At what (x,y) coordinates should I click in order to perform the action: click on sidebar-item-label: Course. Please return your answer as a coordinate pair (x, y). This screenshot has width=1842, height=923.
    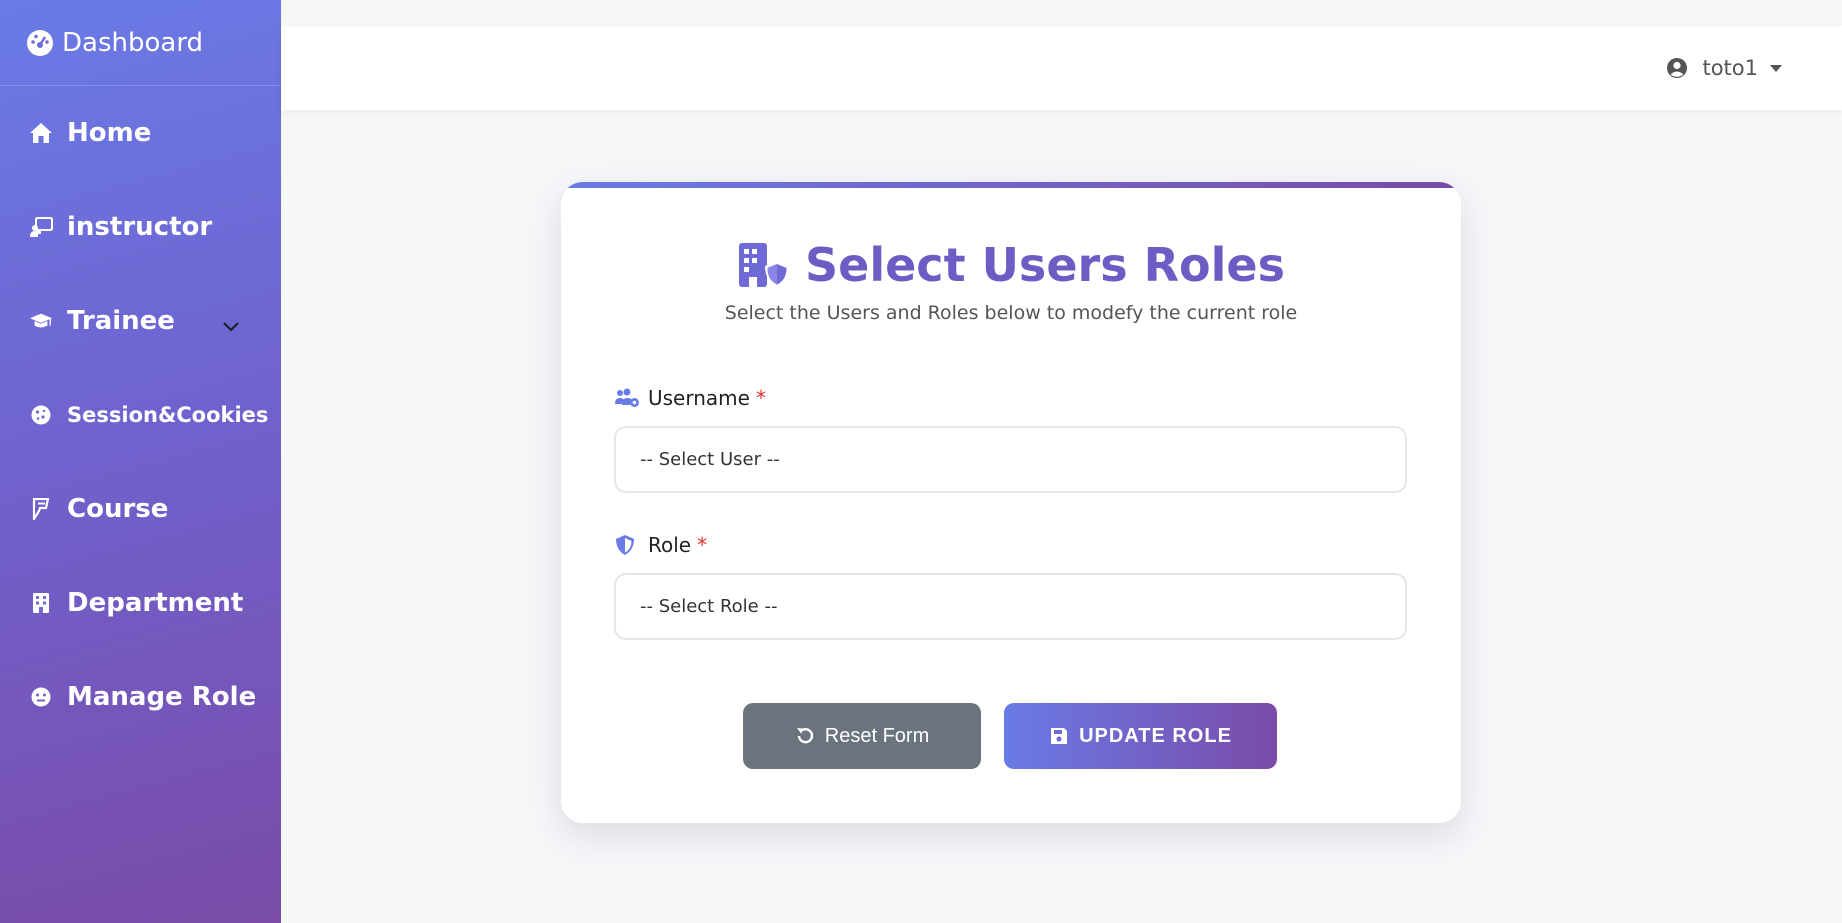
    Looking at the image, I should click on (118, 509).